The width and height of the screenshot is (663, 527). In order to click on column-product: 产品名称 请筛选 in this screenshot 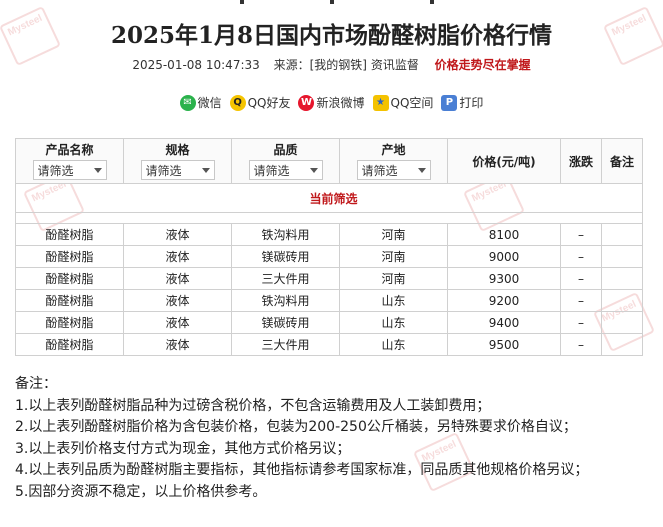, I will do `click(69, 161)`.